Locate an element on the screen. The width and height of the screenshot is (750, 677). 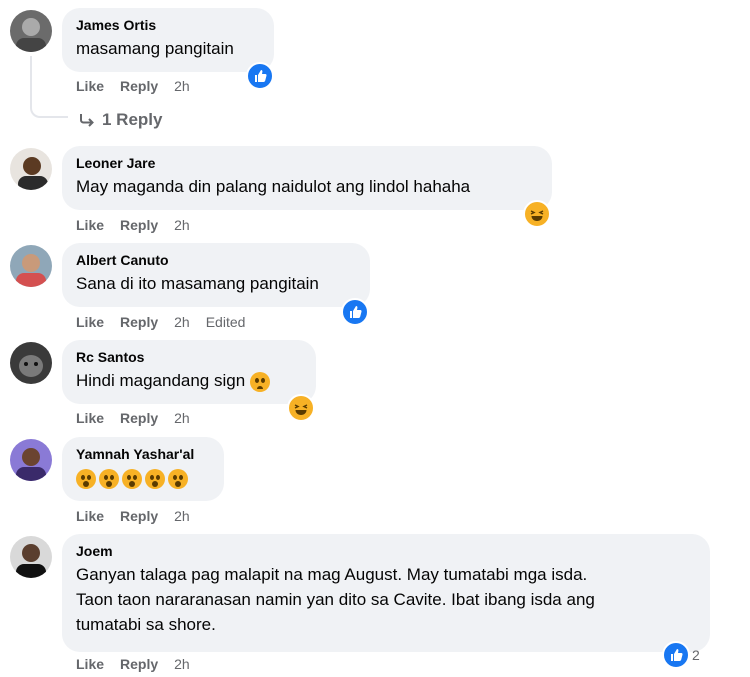
comment-author: James Ortis is located at coordinates (168, 25).